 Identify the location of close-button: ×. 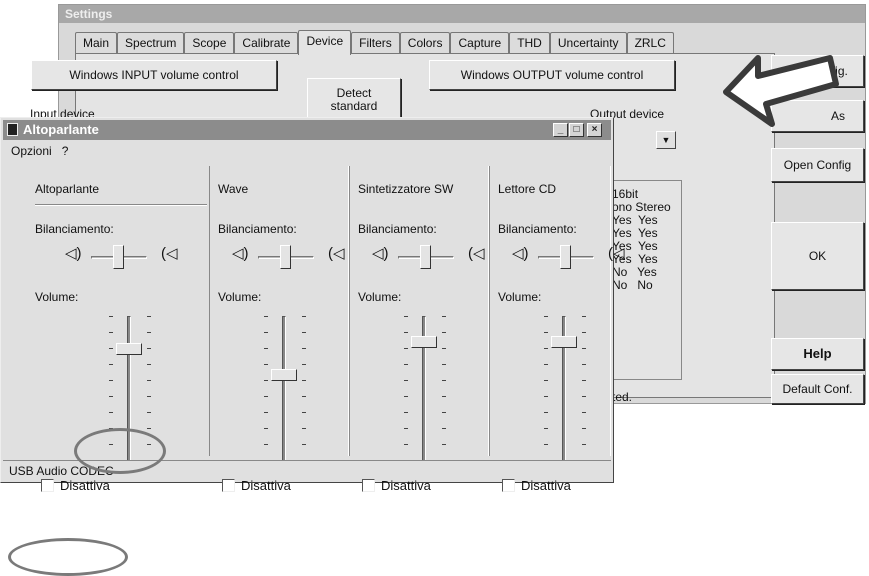
(594, 130).